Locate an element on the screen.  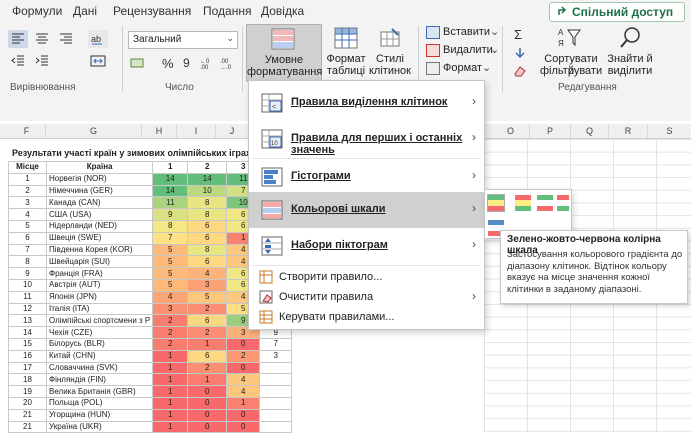
place-cell: 17 is located at coordinates (27, 368).